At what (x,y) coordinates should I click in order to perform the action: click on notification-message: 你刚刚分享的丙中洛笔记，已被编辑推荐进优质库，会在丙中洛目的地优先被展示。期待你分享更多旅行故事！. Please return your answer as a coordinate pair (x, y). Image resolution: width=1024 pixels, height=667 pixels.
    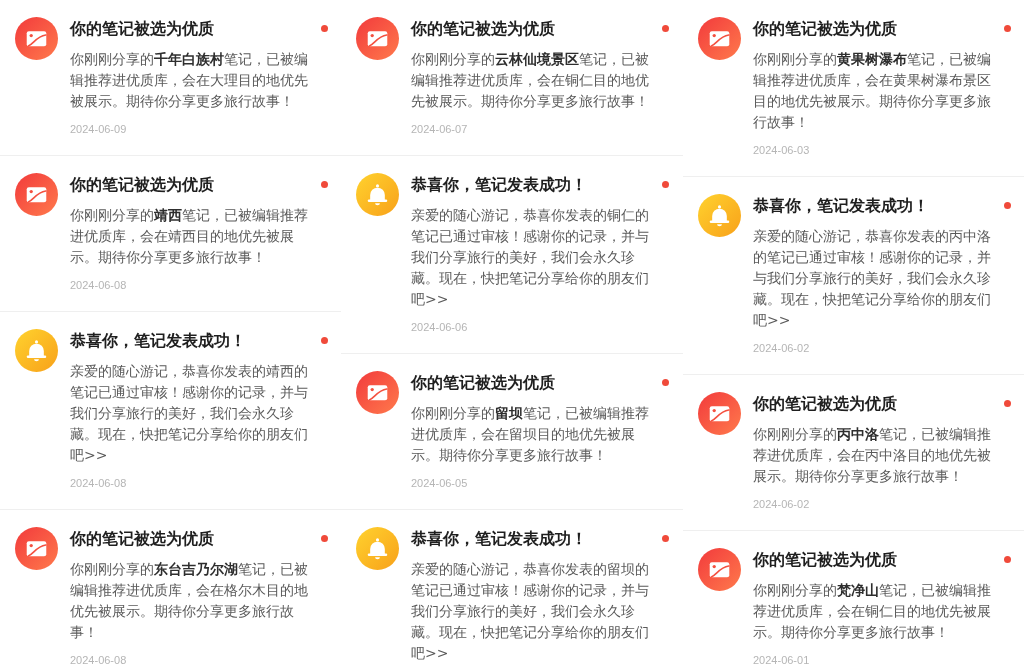
    Looking at the image, I should click on (872, 455).